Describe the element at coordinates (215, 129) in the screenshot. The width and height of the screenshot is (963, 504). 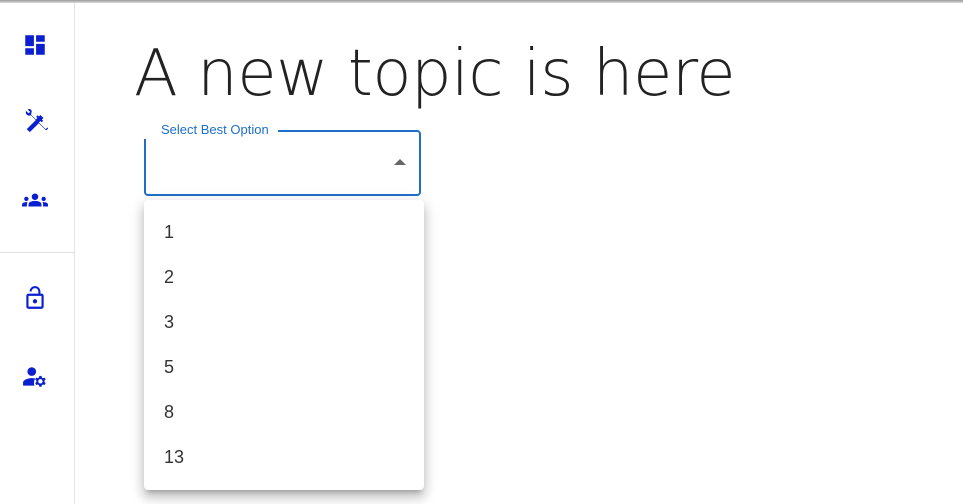
I see `select-label: Select Best Option` at that location.